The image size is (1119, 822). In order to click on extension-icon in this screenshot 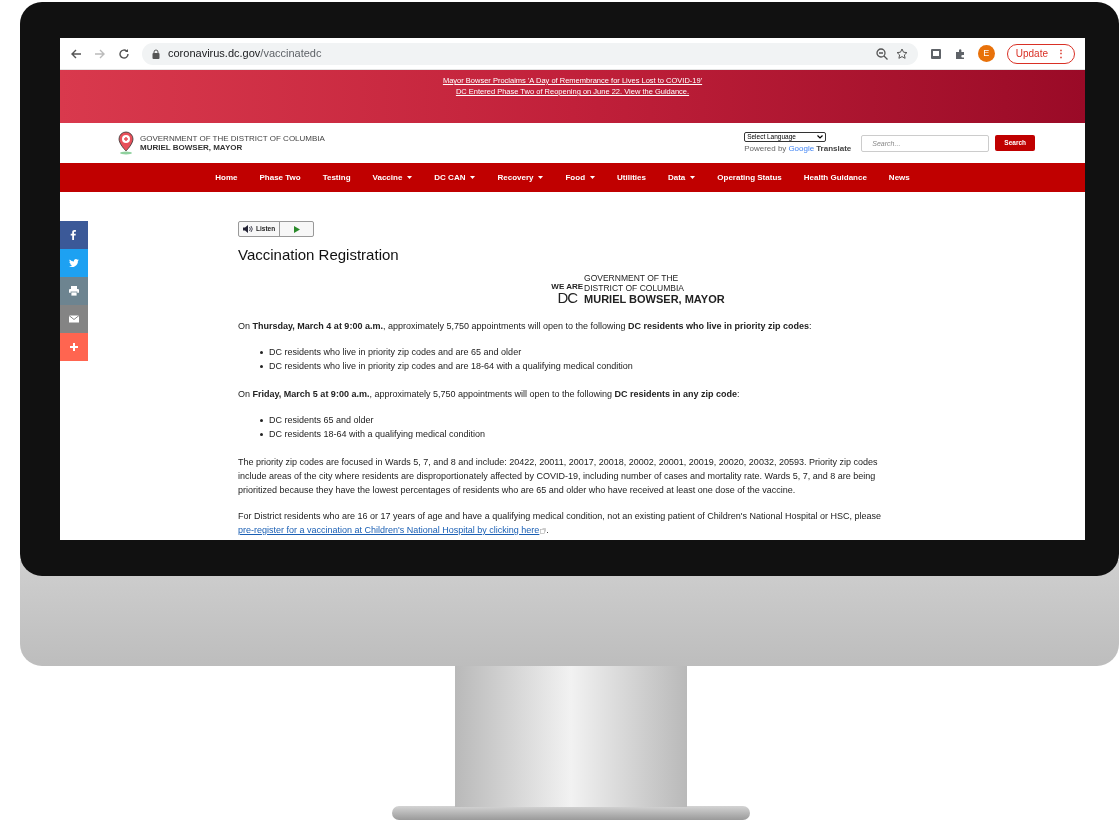, I will do `click(935, 53)`.